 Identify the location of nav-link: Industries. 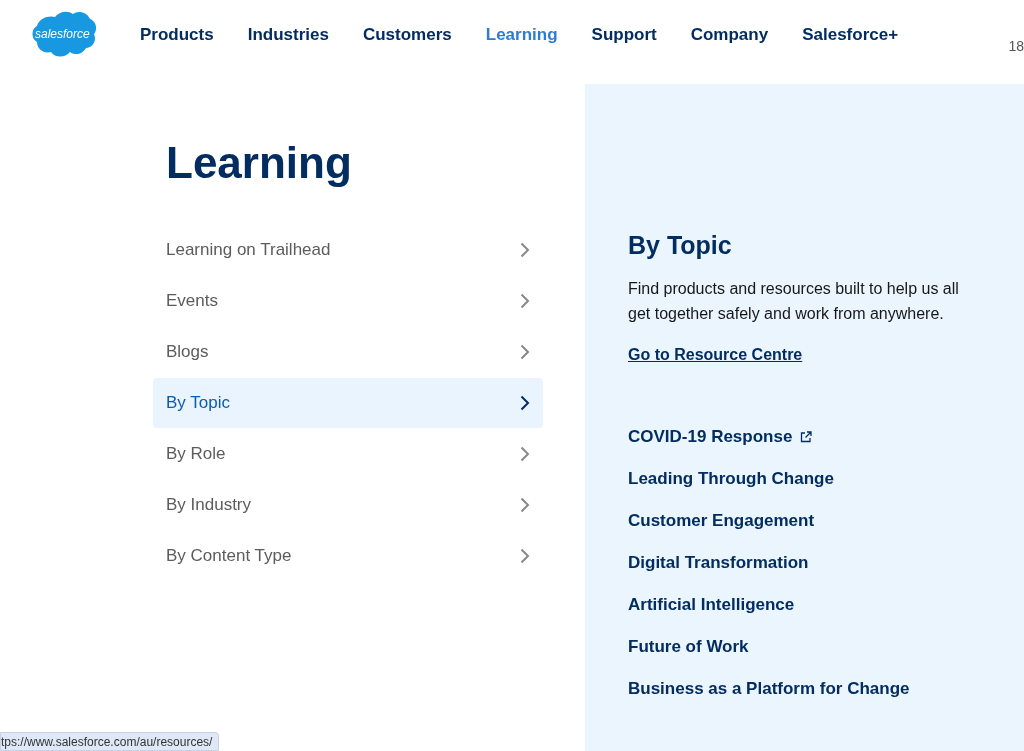
(288, 35).